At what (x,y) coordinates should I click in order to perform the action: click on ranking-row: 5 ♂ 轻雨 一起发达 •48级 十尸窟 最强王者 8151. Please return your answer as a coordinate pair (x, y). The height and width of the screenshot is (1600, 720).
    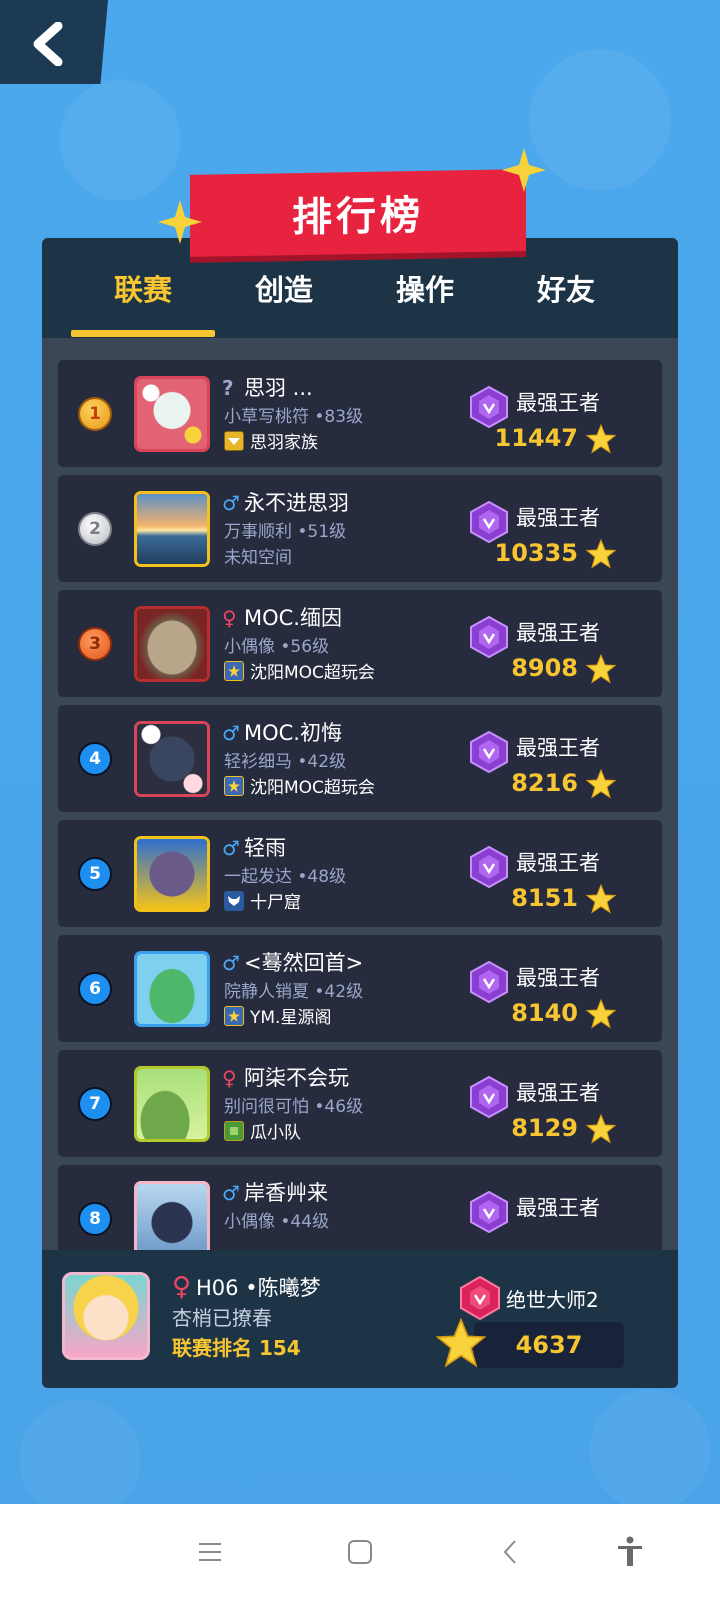
    Looking at the image, I should click on (360, 873).